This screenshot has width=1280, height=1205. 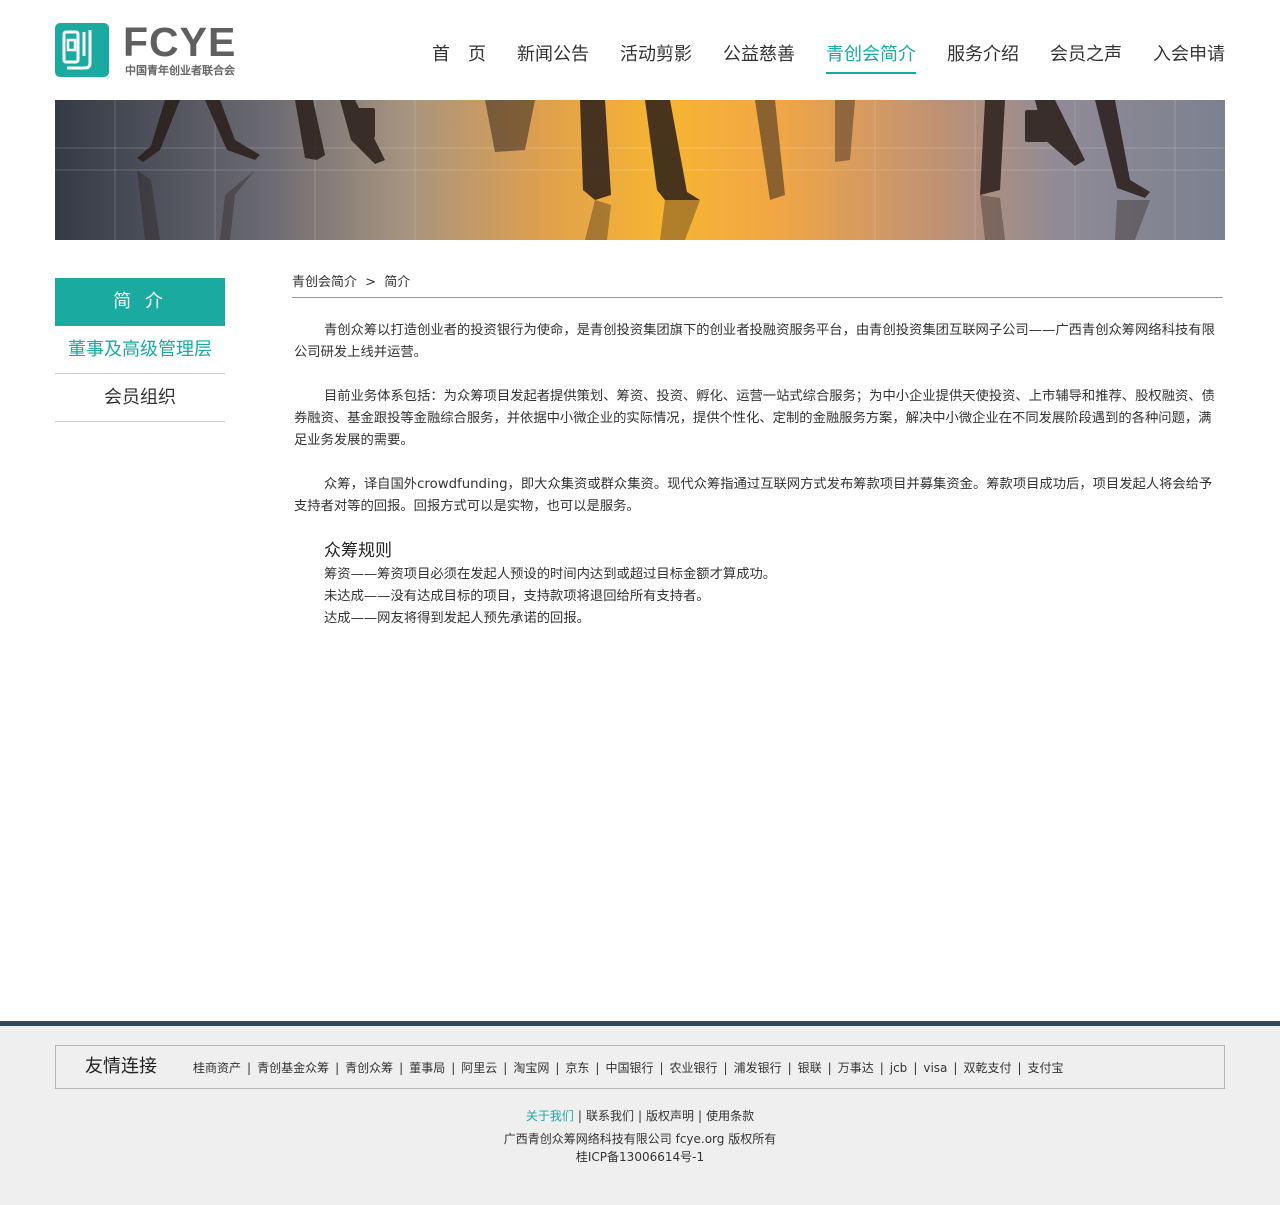 I want to click on rules-title: 众筹规则, so click(x=358, y=551).